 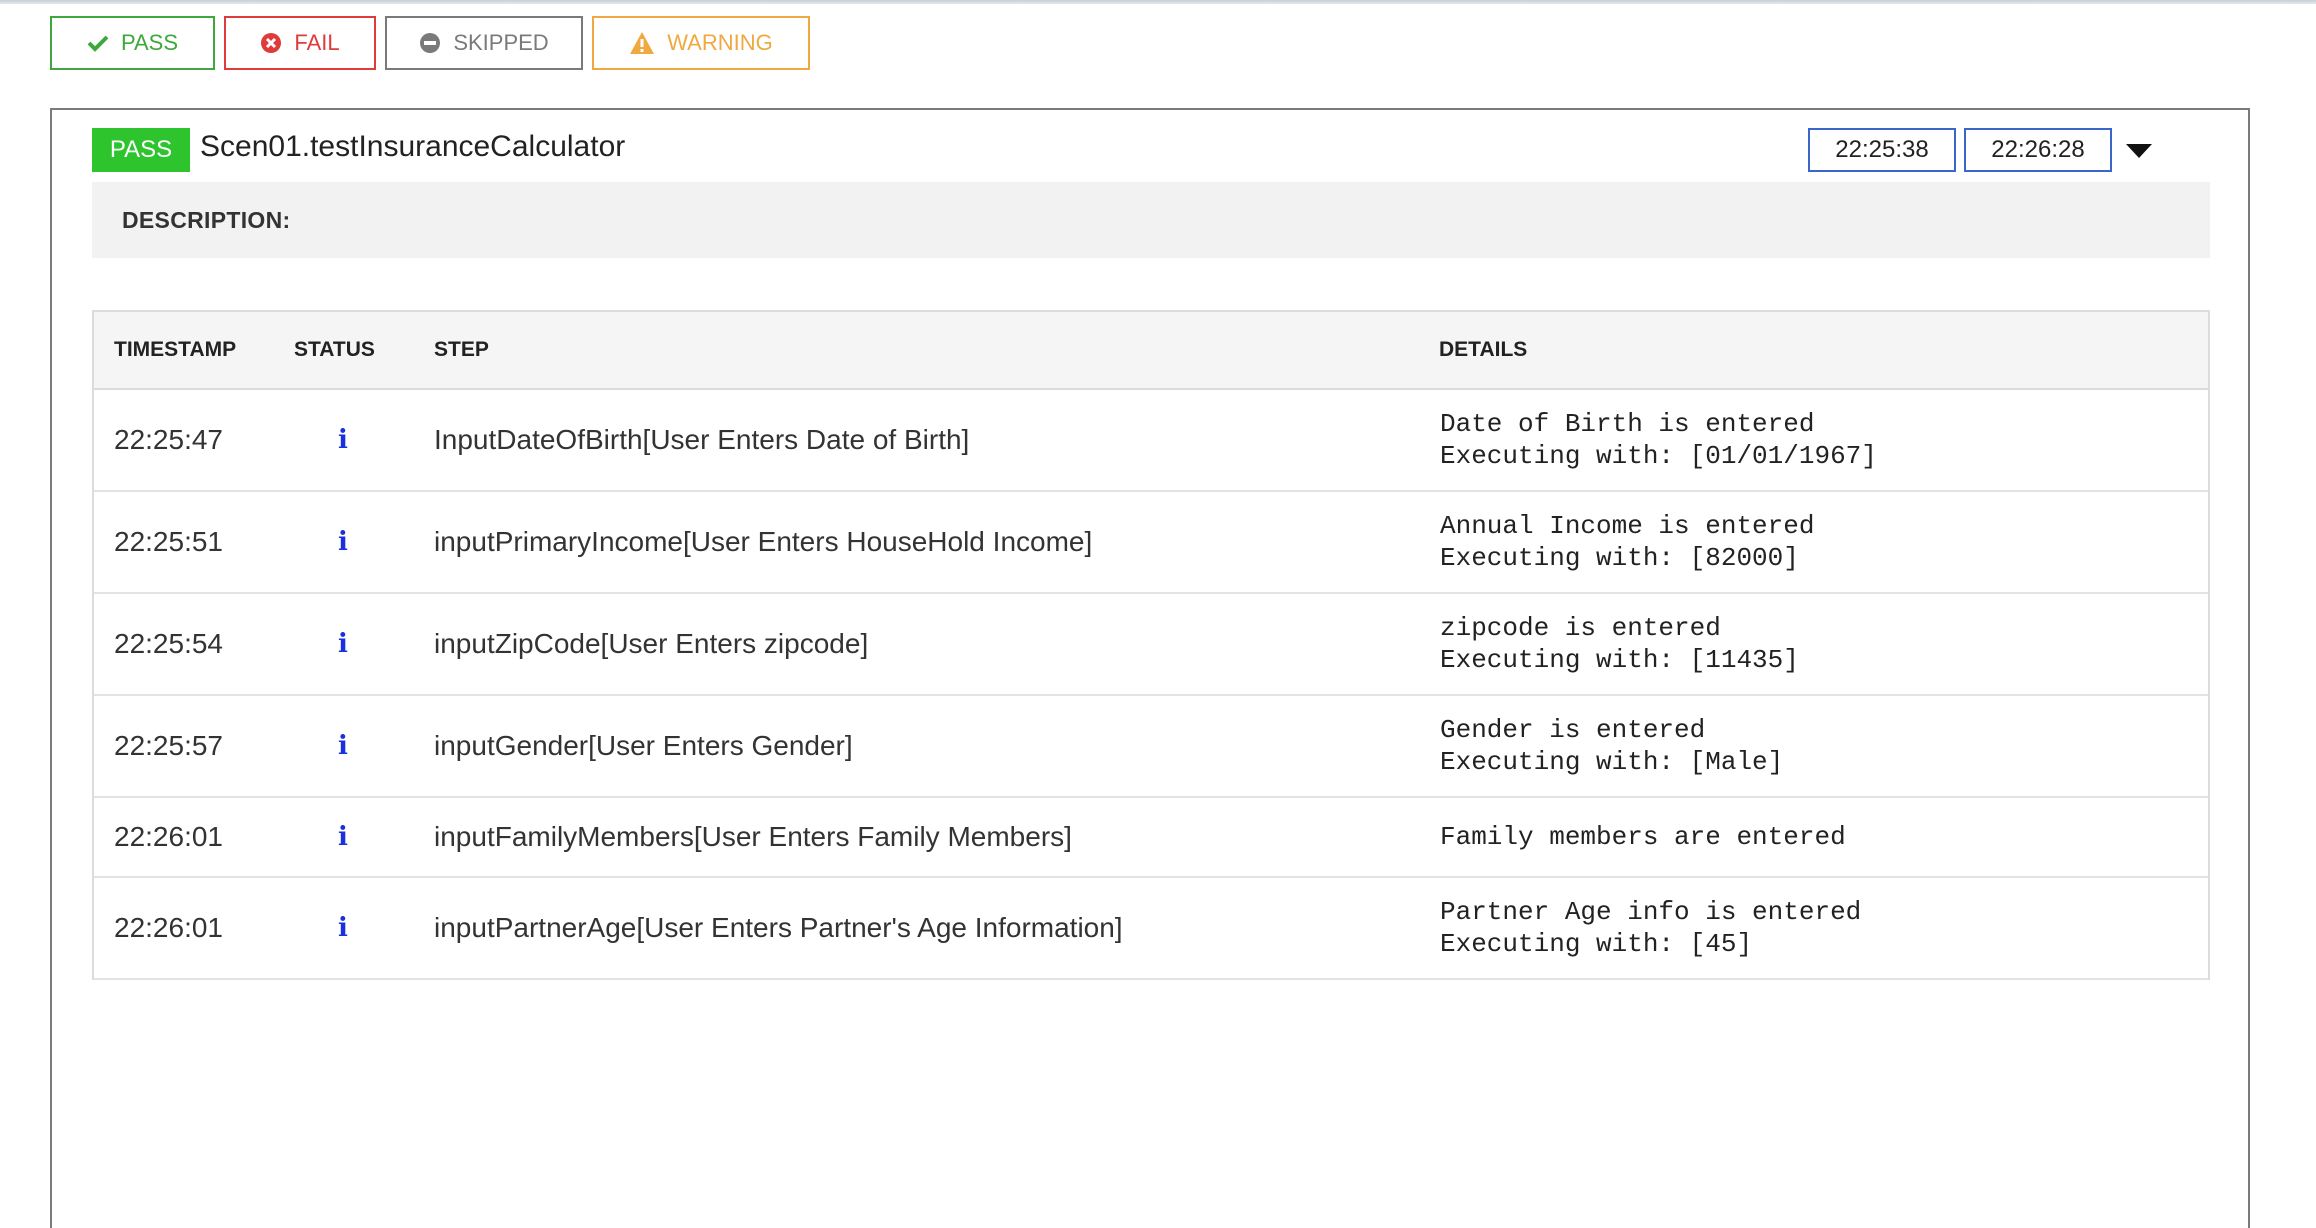 I want to click on filter-warning-label: WARNING, so click(x=720, y=42).